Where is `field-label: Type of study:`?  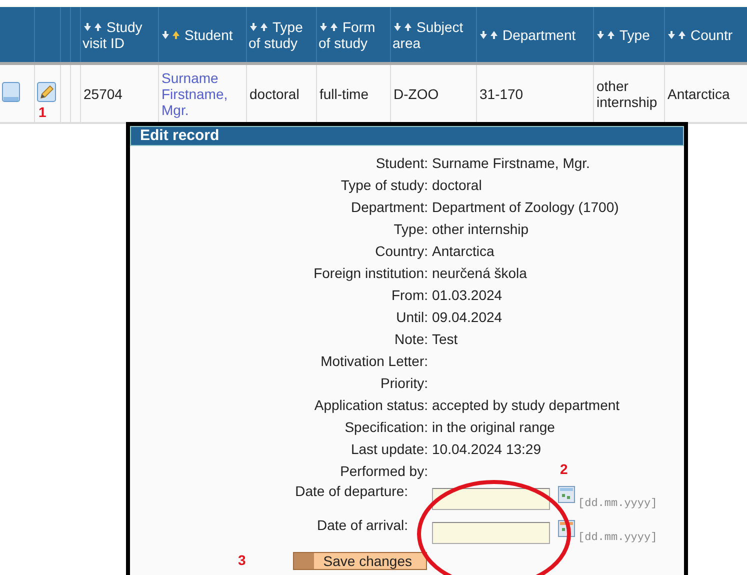
field-label: Type of study: is located at coordinates (384, 185).